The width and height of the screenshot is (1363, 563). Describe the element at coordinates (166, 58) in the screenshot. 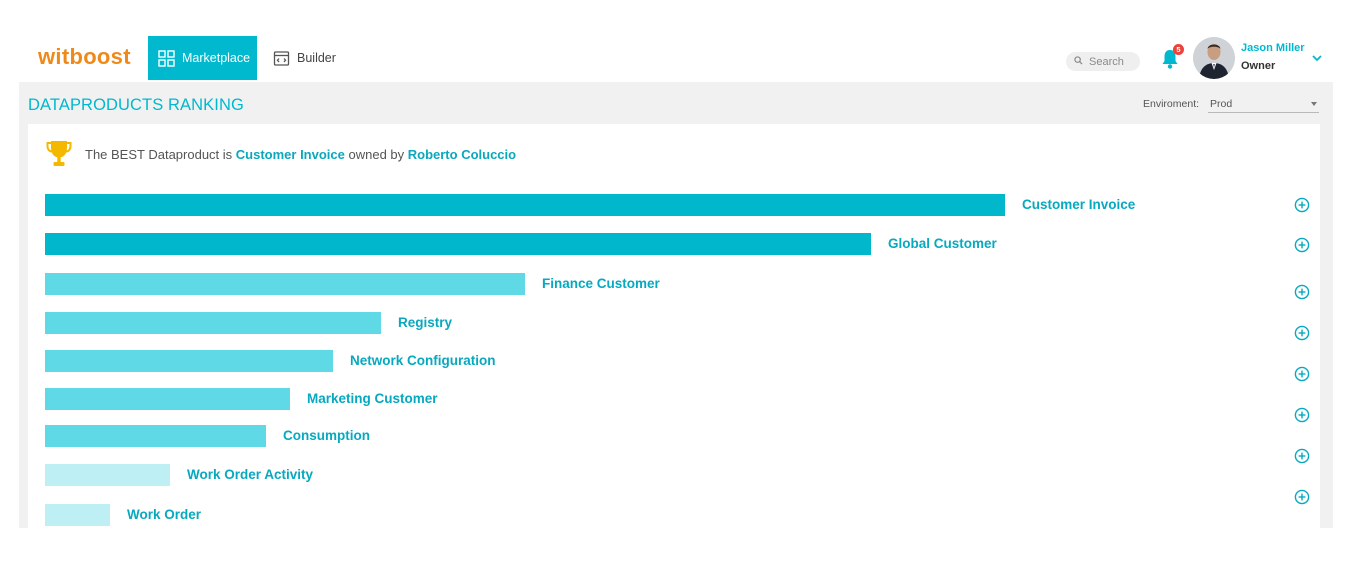

I see `grid-icon` at that location.